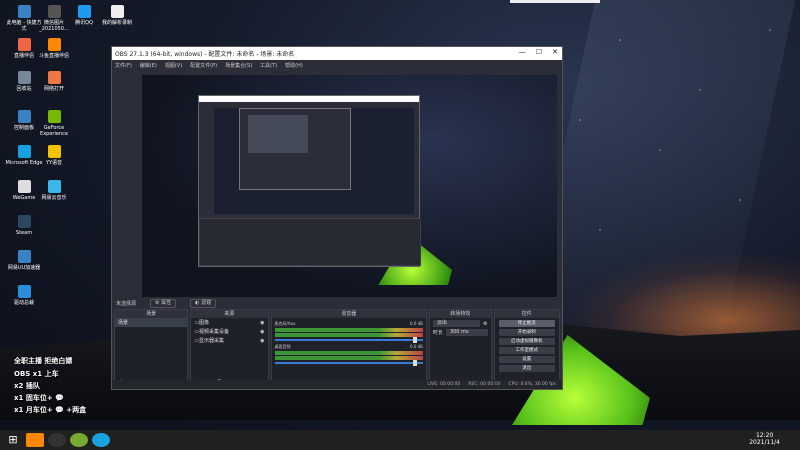 Image resolution: width=800 pixels, height=450 pixels. I want to click on control-button: 工作室模式, so click(526, 350).